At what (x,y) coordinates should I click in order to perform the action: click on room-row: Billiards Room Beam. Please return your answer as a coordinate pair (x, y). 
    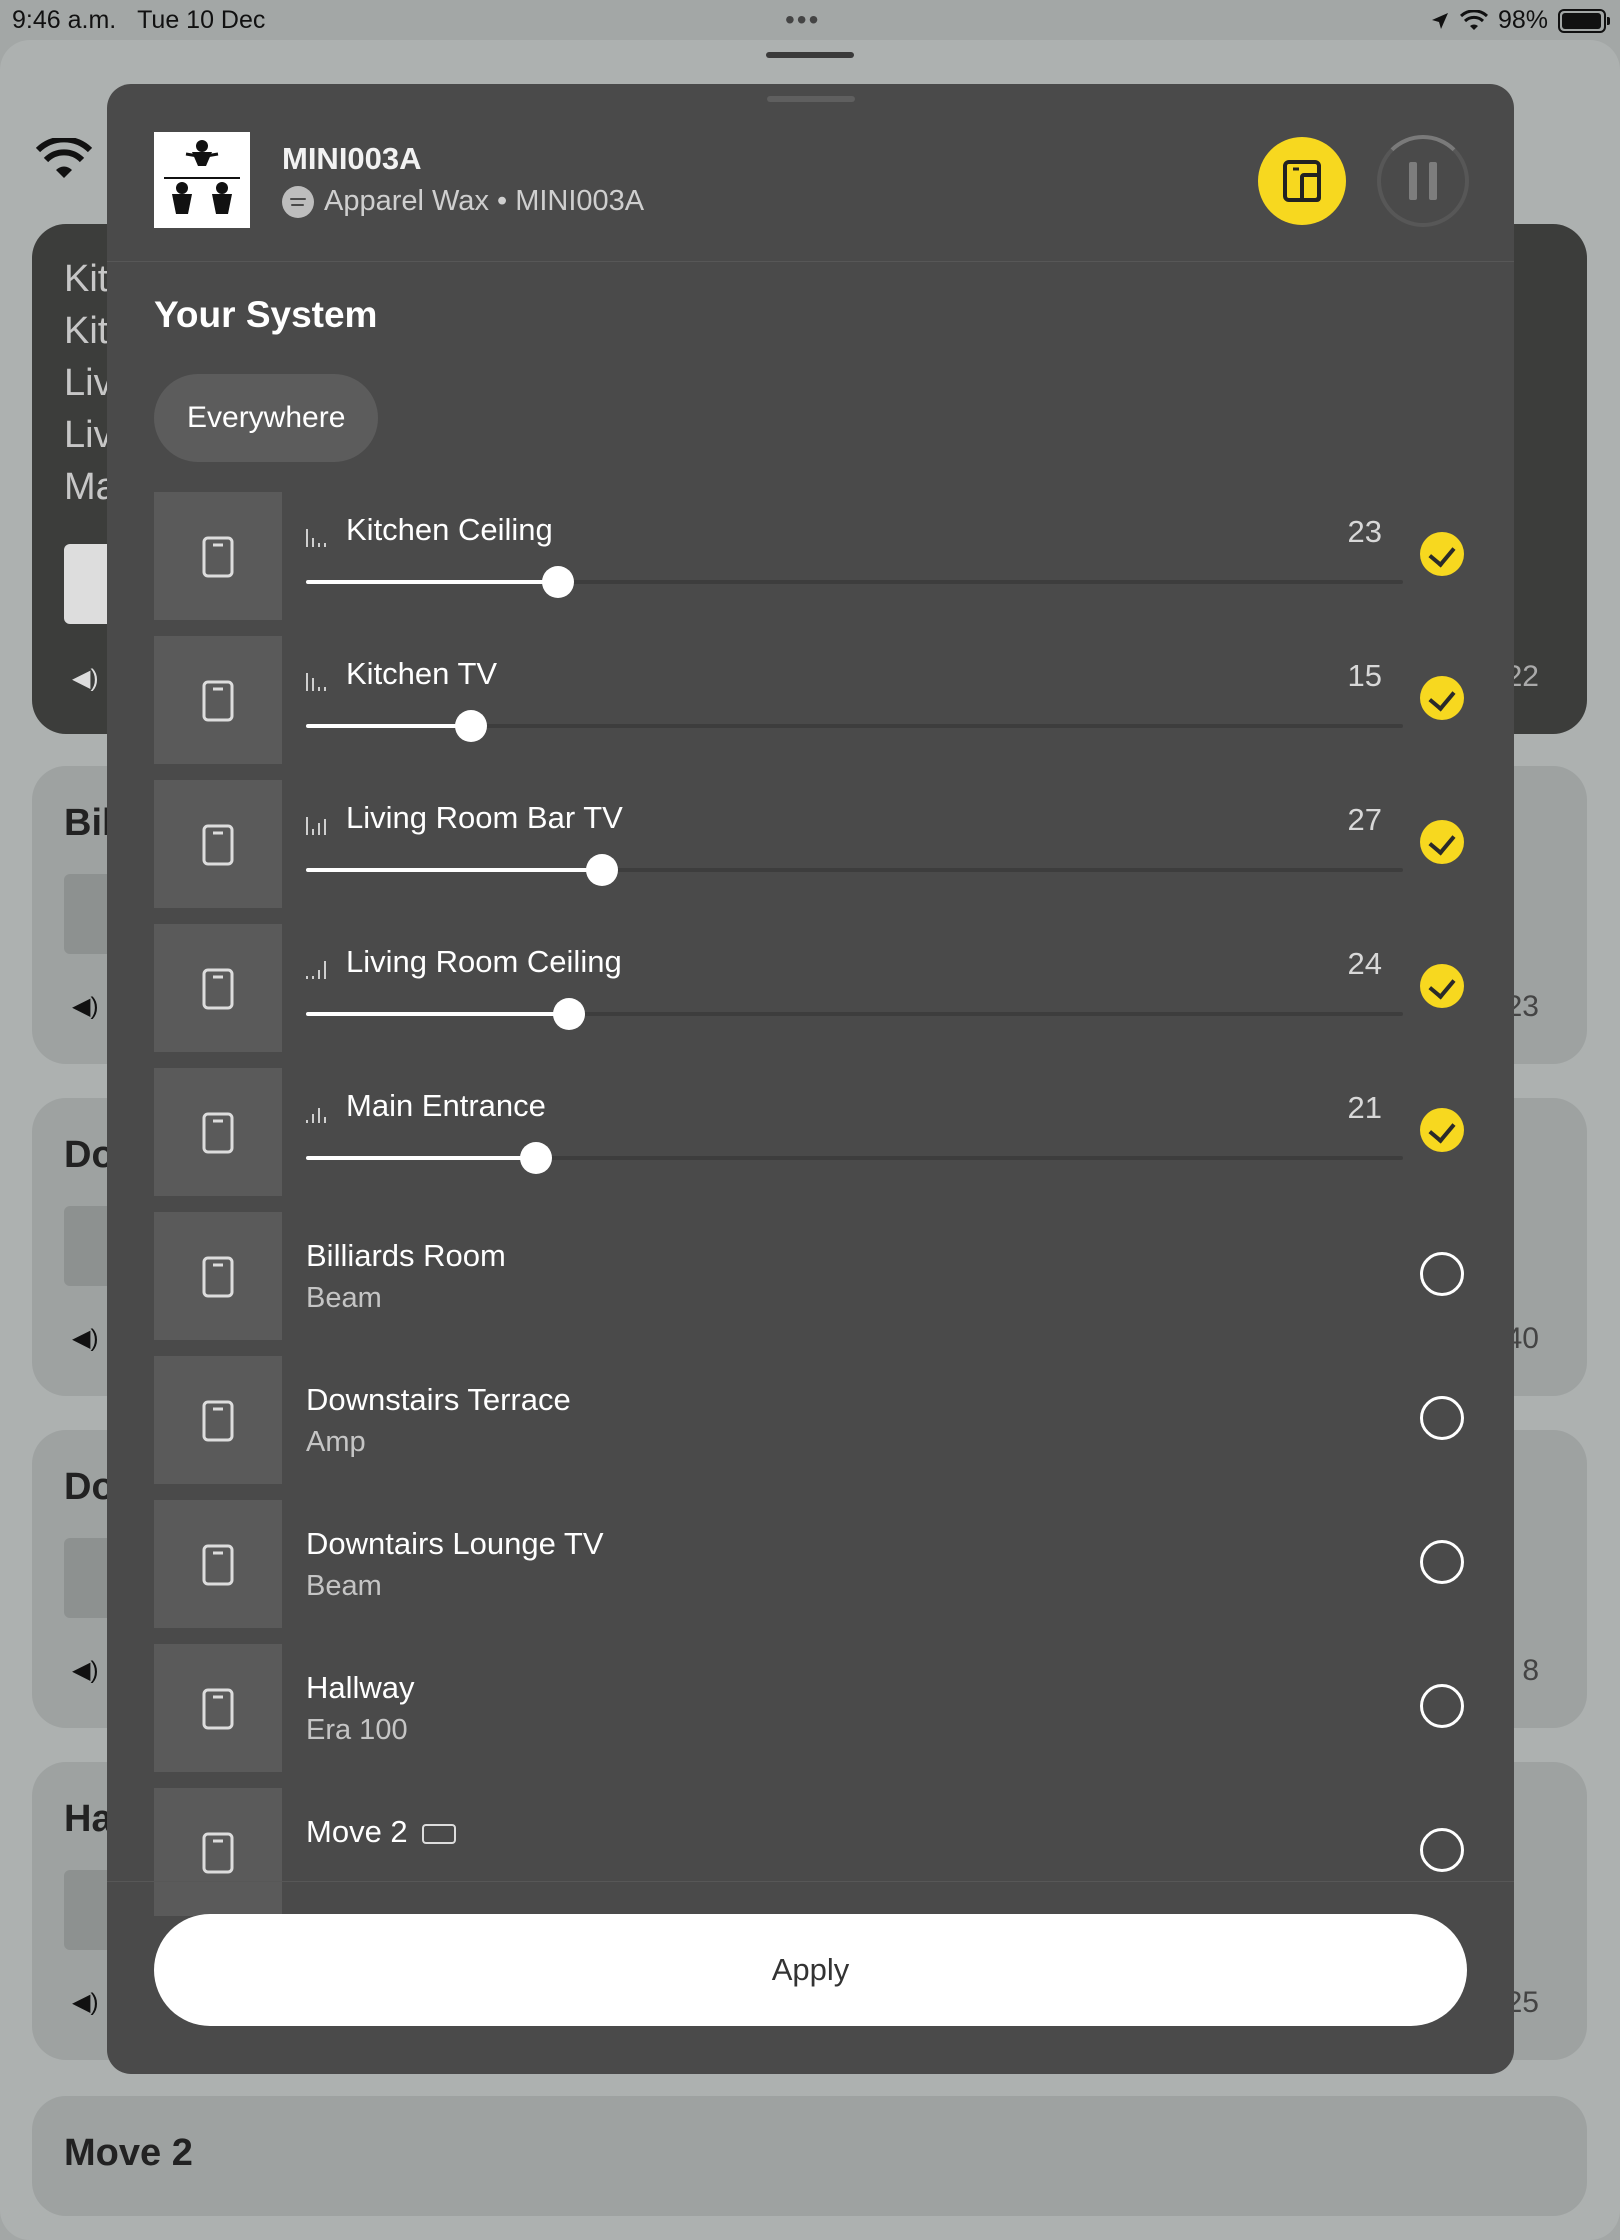
    Looking at the image, I should click on (810, 1277).